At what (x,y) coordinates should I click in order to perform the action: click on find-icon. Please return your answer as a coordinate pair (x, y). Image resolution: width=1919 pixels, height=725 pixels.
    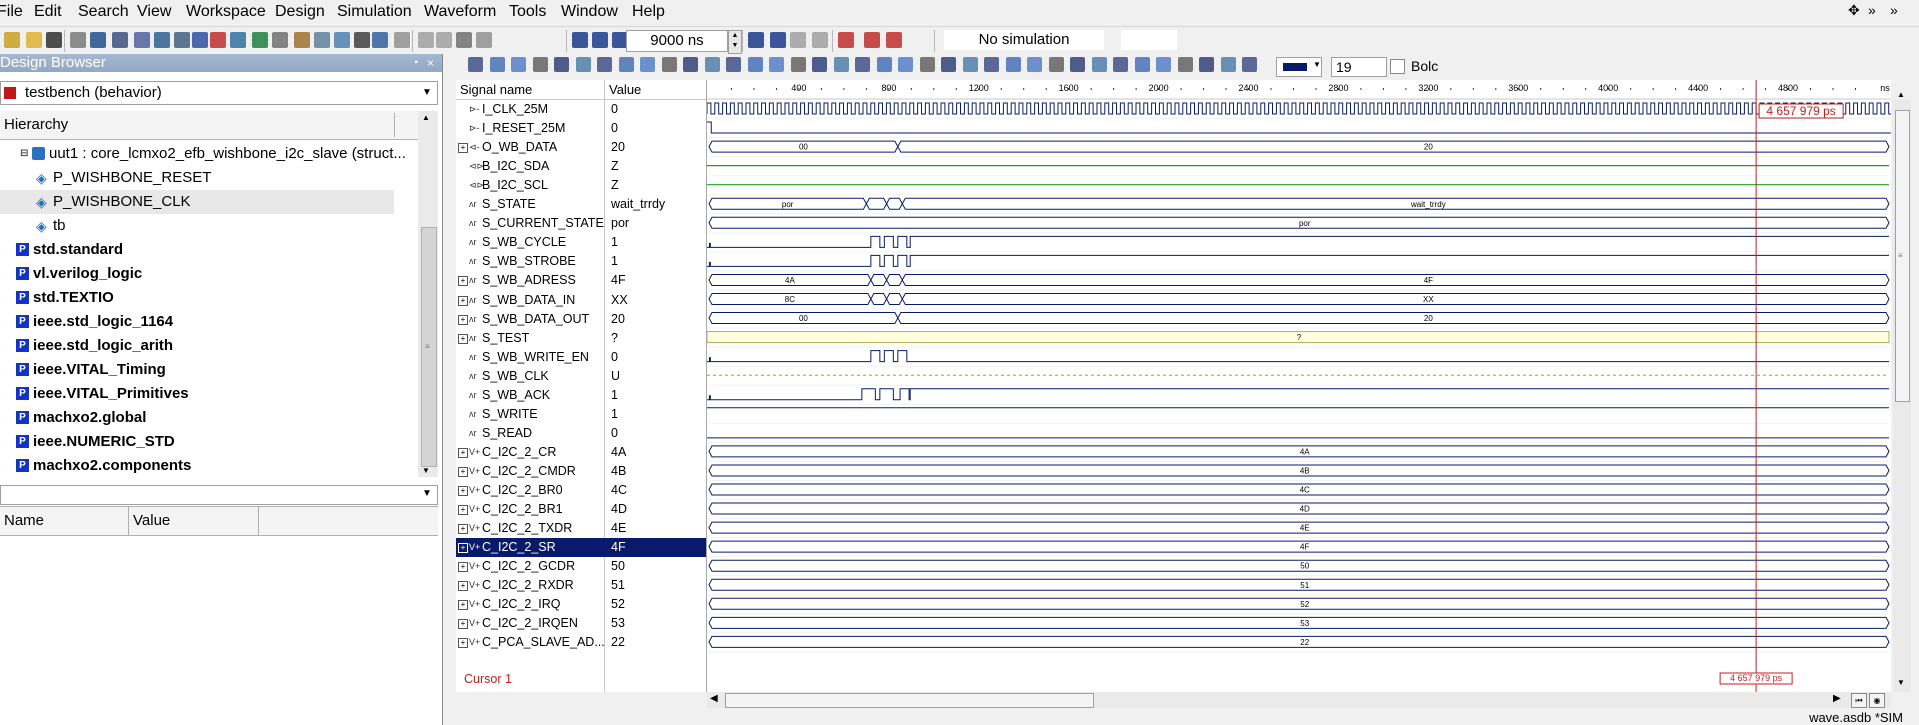
    Looking at the image, I should click on (182, 40).